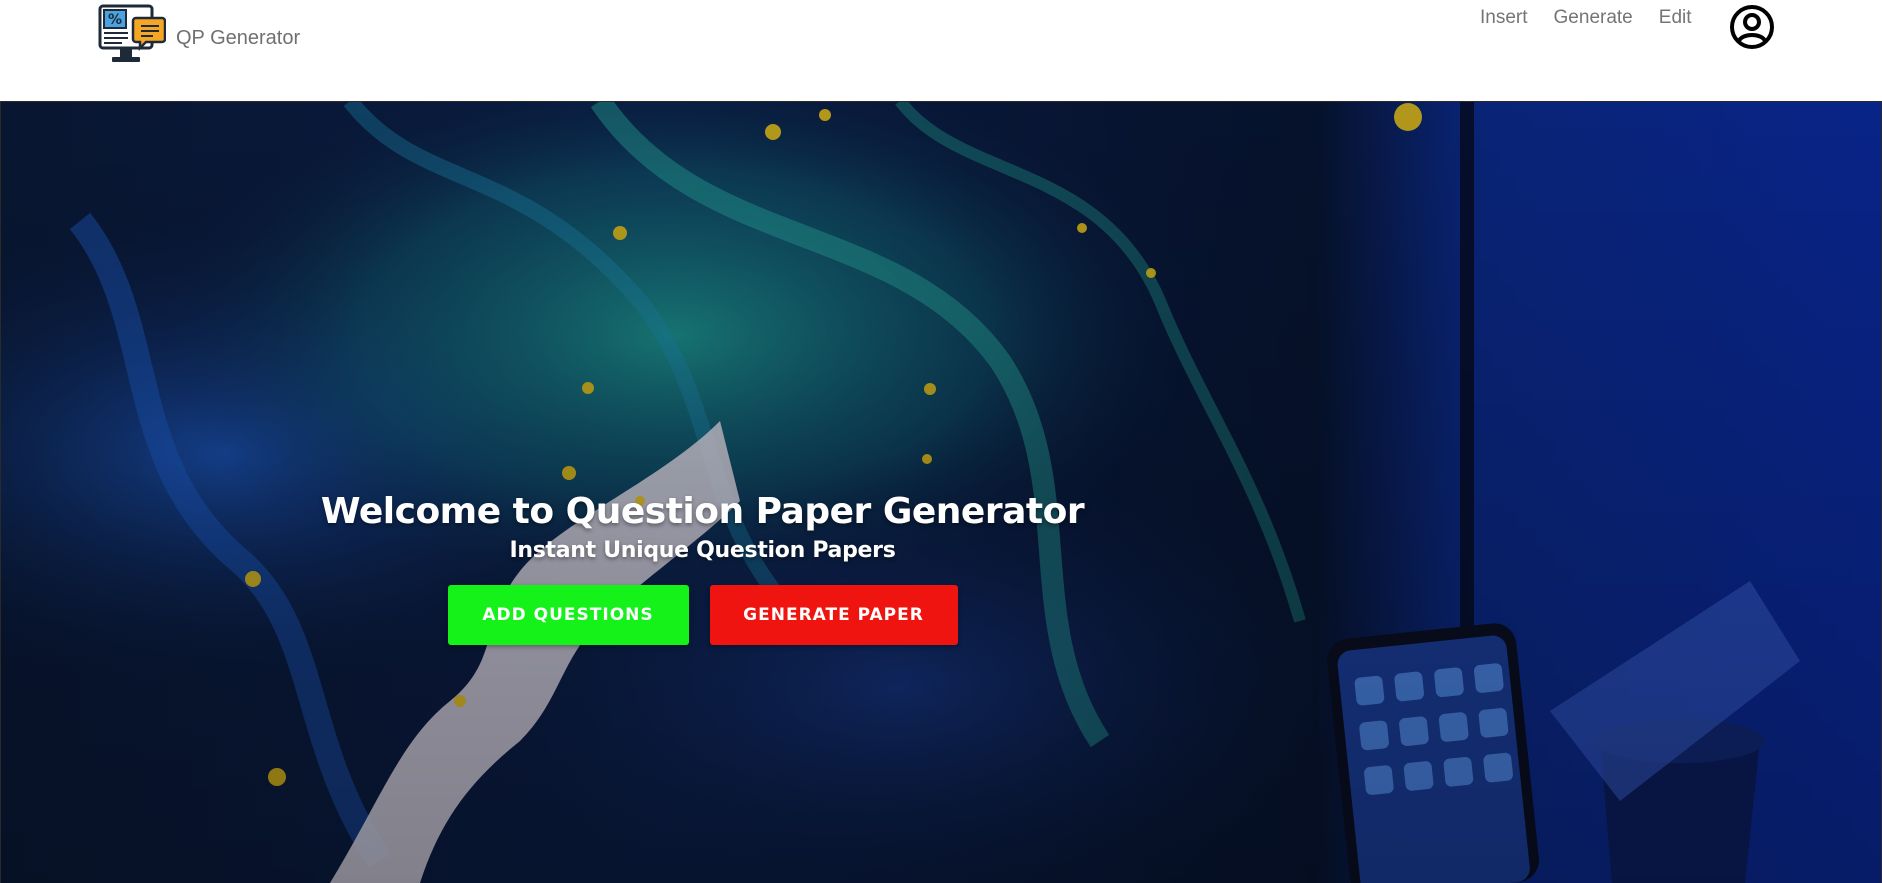 Image resolution: width=1882 pixels, height=883 pixels. I want to click on nav-links: Insert Generate Edit, so click(1599, 18).